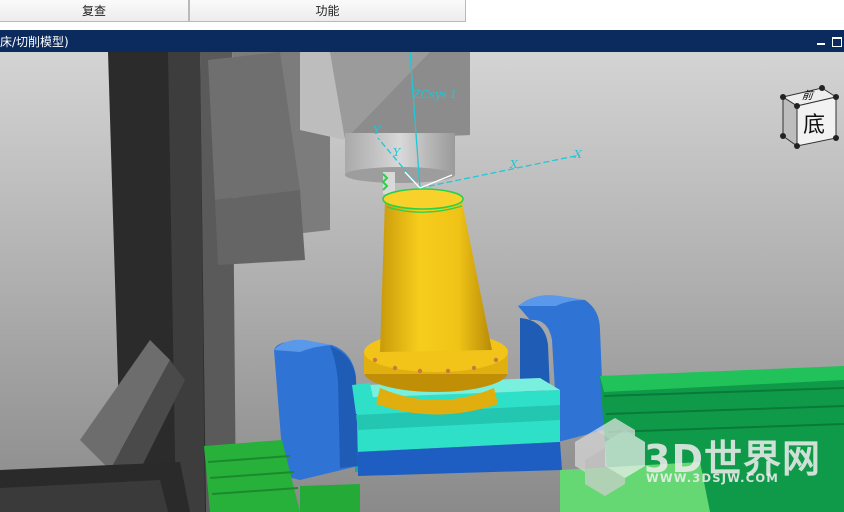  What do you see at coordinates (422, 41) in the screenshot?
I see `window-title-bar: 床/切削模型)` at bounding box center [422, 41].